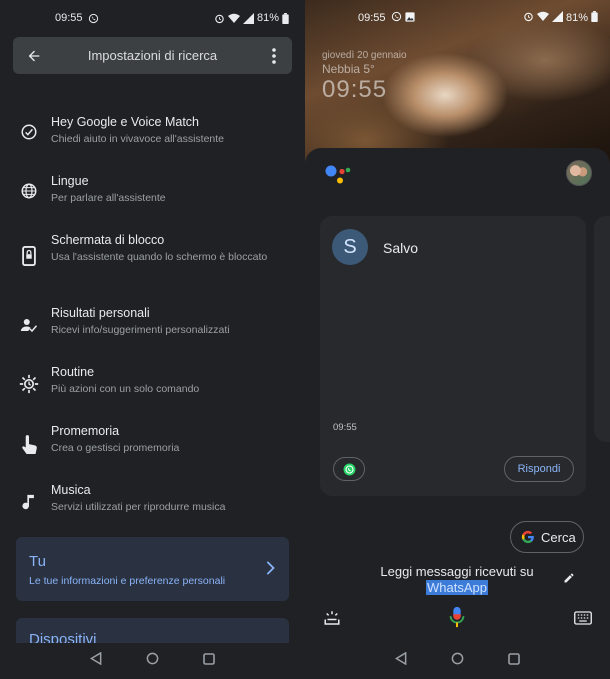 This screenshot has width=610, height=679. I want to click on voice-query: Leggi messaggi ricevuti su WhatsApp, so click(457, 580).